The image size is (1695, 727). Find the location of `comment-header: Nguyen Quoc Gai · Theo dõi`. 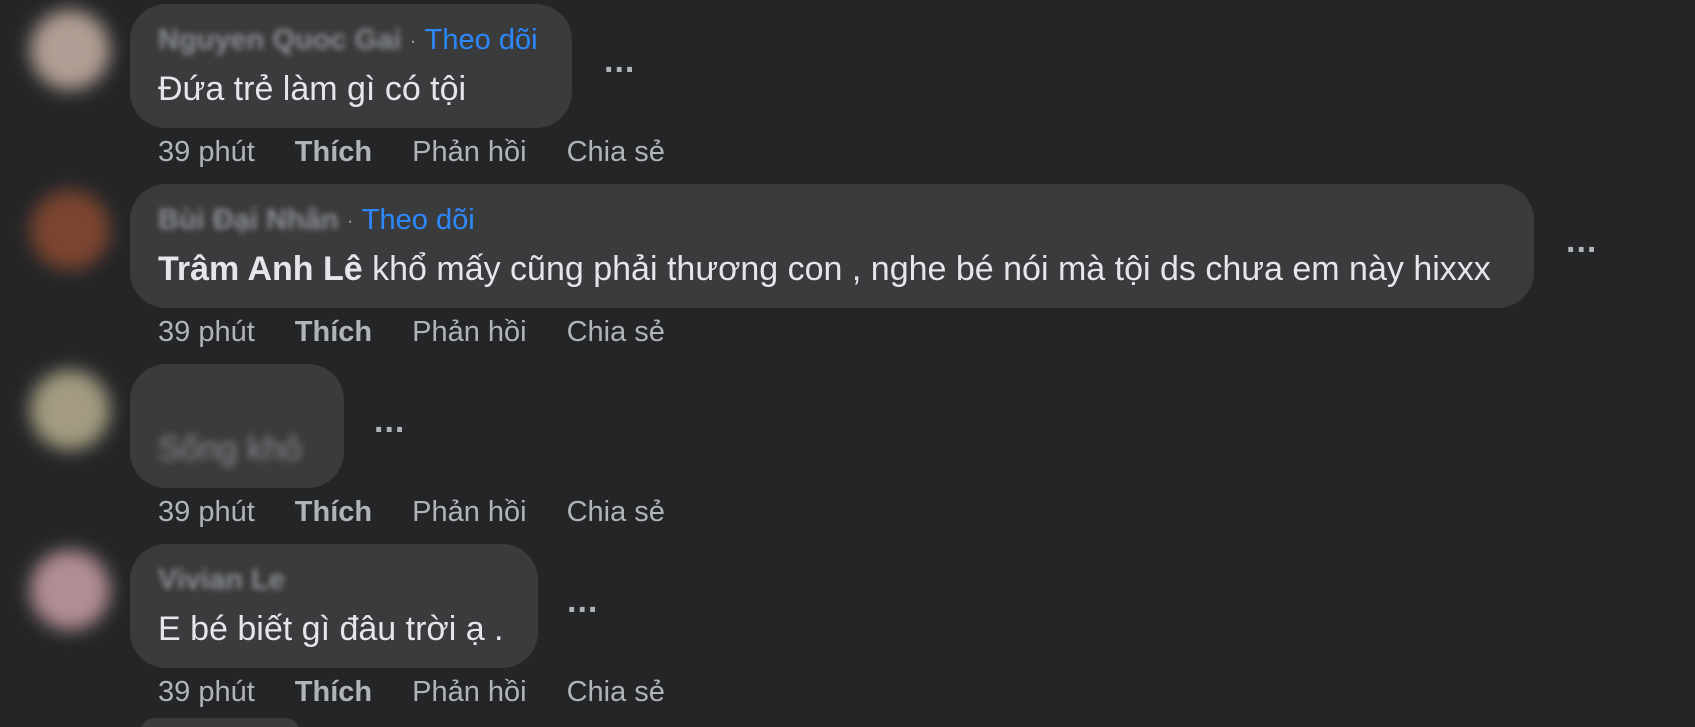

comment-header: Nguyen Quoc Gai · Theo dõi is located at coordinates (348, 40).